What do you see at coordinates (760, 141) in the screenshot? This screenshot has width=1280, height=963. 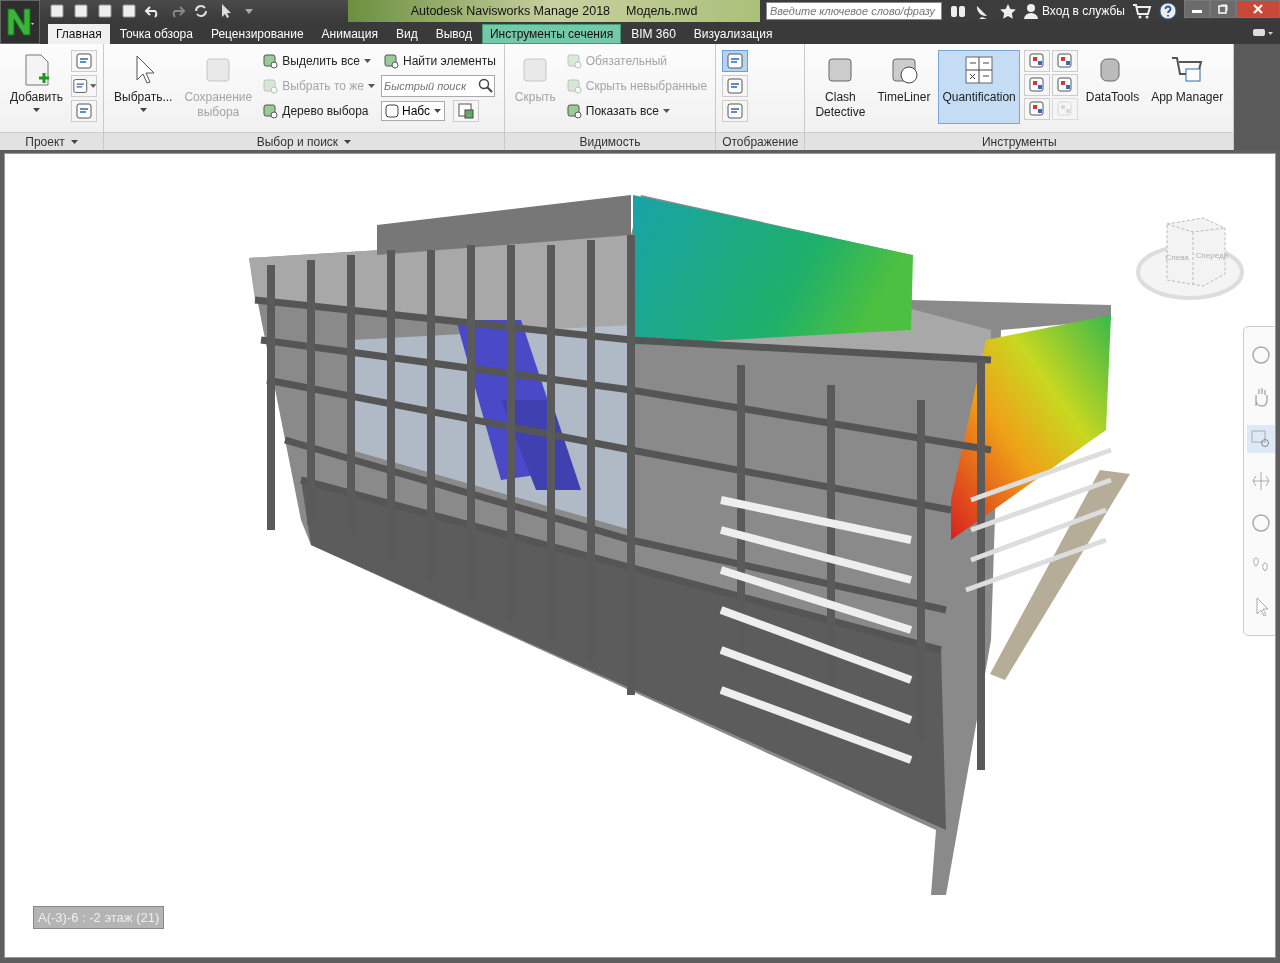 I see `panel-title: Отображение` at bounding box center [760, 141].